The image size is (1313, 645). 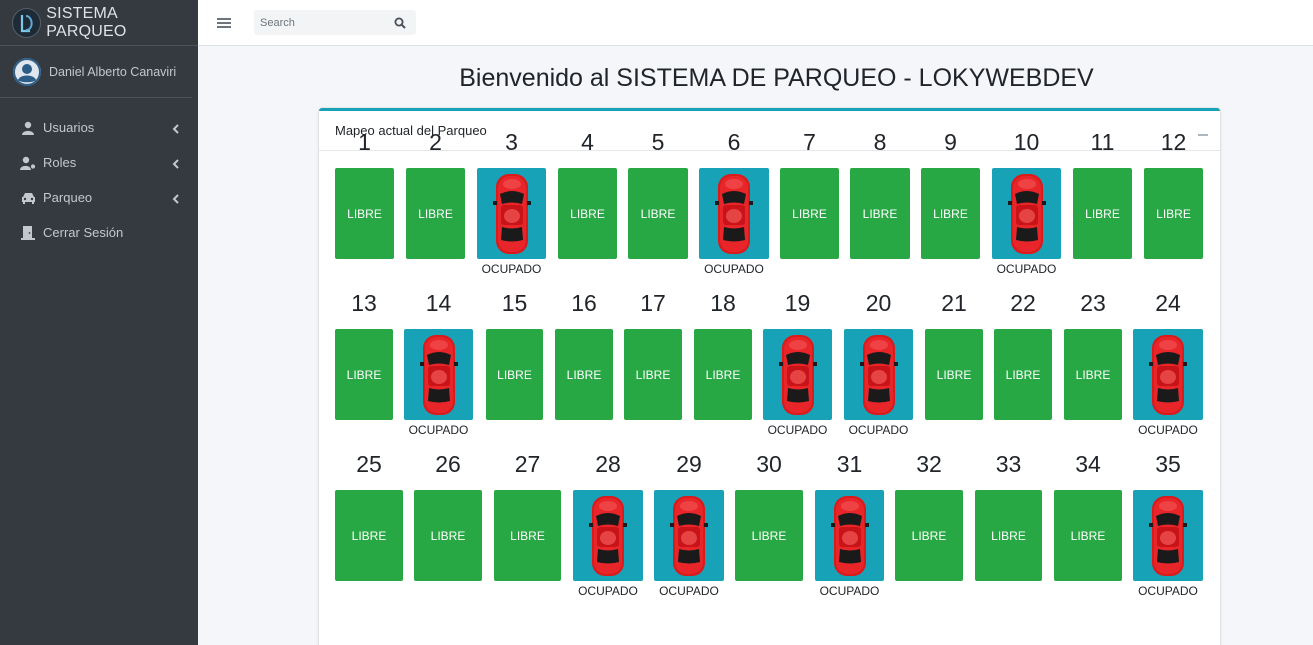 I want to click on parking-spot: 17 LIBRE, so click(x=653, y=364).